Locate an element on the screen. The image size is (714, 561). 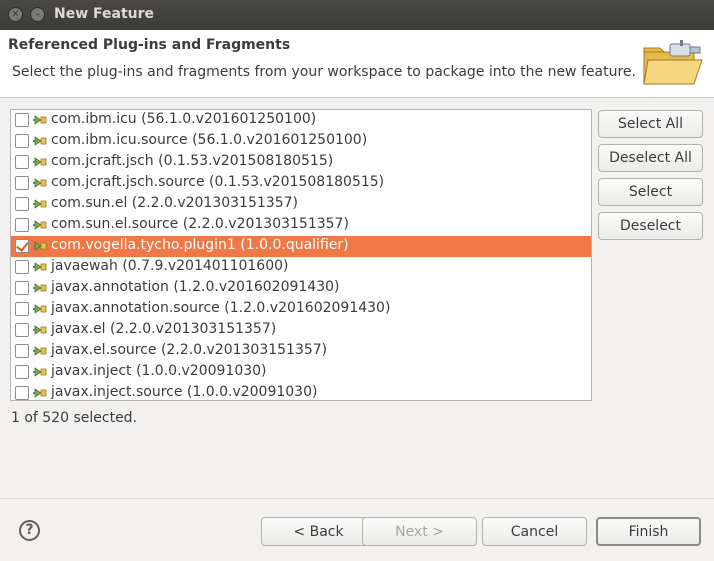
plugin-label: com.jcraft.jsch (0.1.53.v201508180515) is located at coordinates (192, 161).